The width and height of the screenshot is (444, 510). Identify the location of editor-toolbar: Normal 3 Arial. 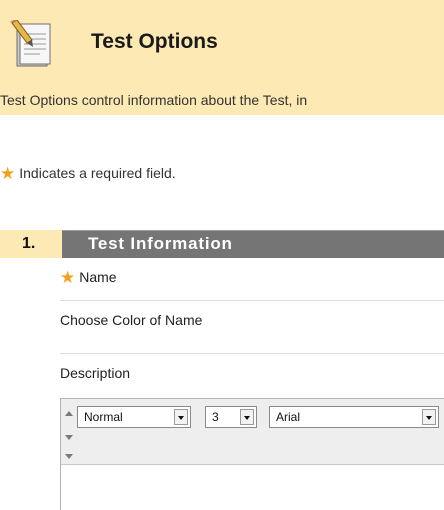
(252, 432).